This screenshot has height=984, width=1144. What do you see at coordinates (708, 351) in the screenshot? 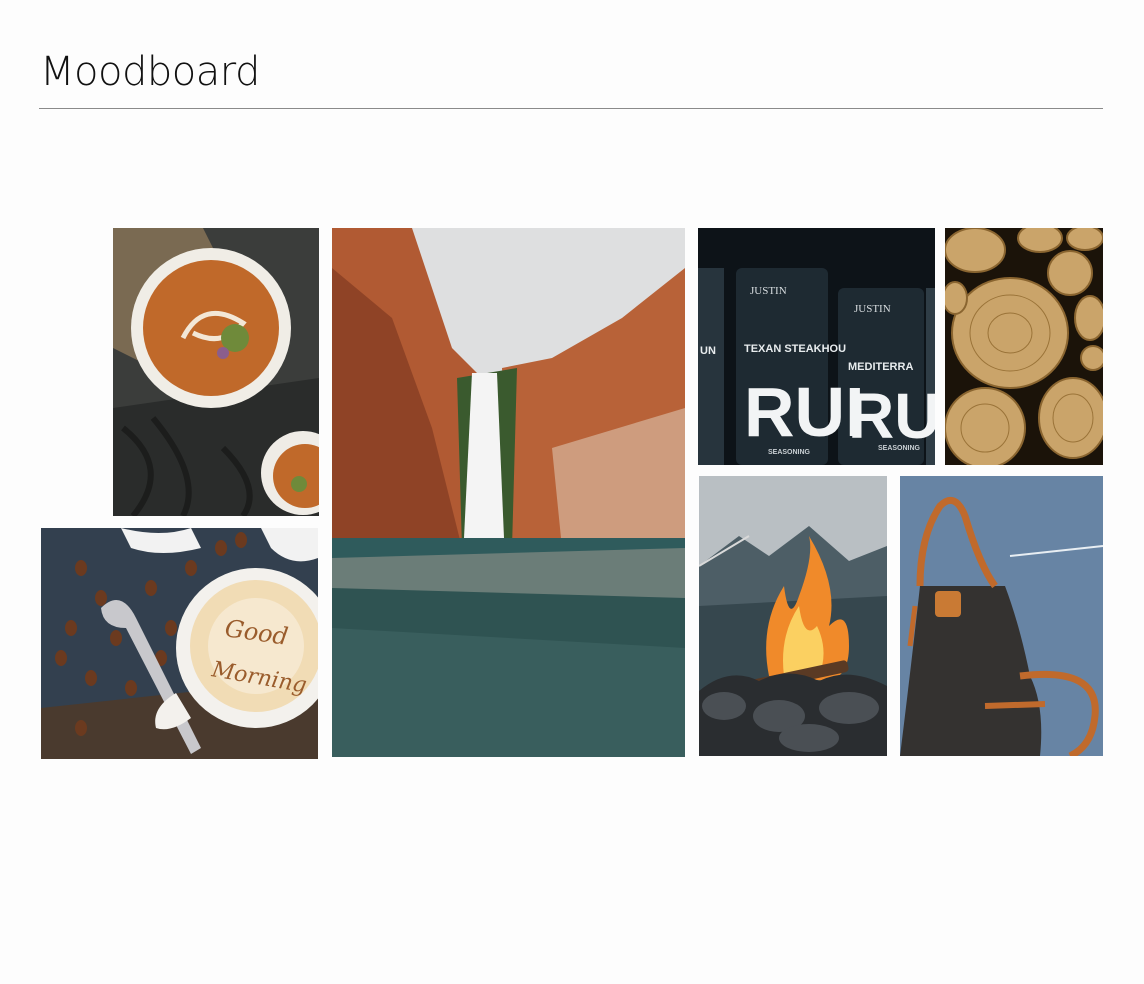
I see `tin-label-partial: UN` at bounding box center [708, 351].